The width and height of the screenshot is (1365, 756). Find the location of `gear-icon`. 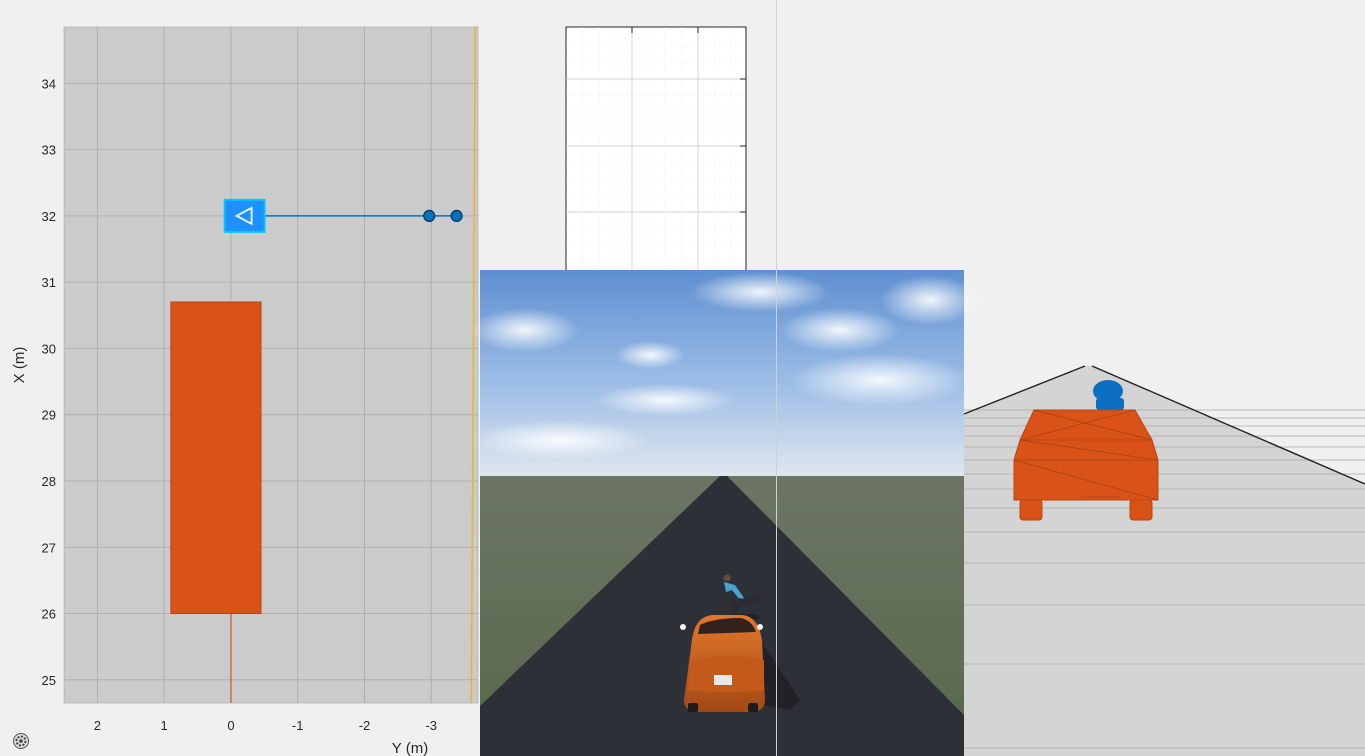

gear-icon is located at coordinates (21, 741).